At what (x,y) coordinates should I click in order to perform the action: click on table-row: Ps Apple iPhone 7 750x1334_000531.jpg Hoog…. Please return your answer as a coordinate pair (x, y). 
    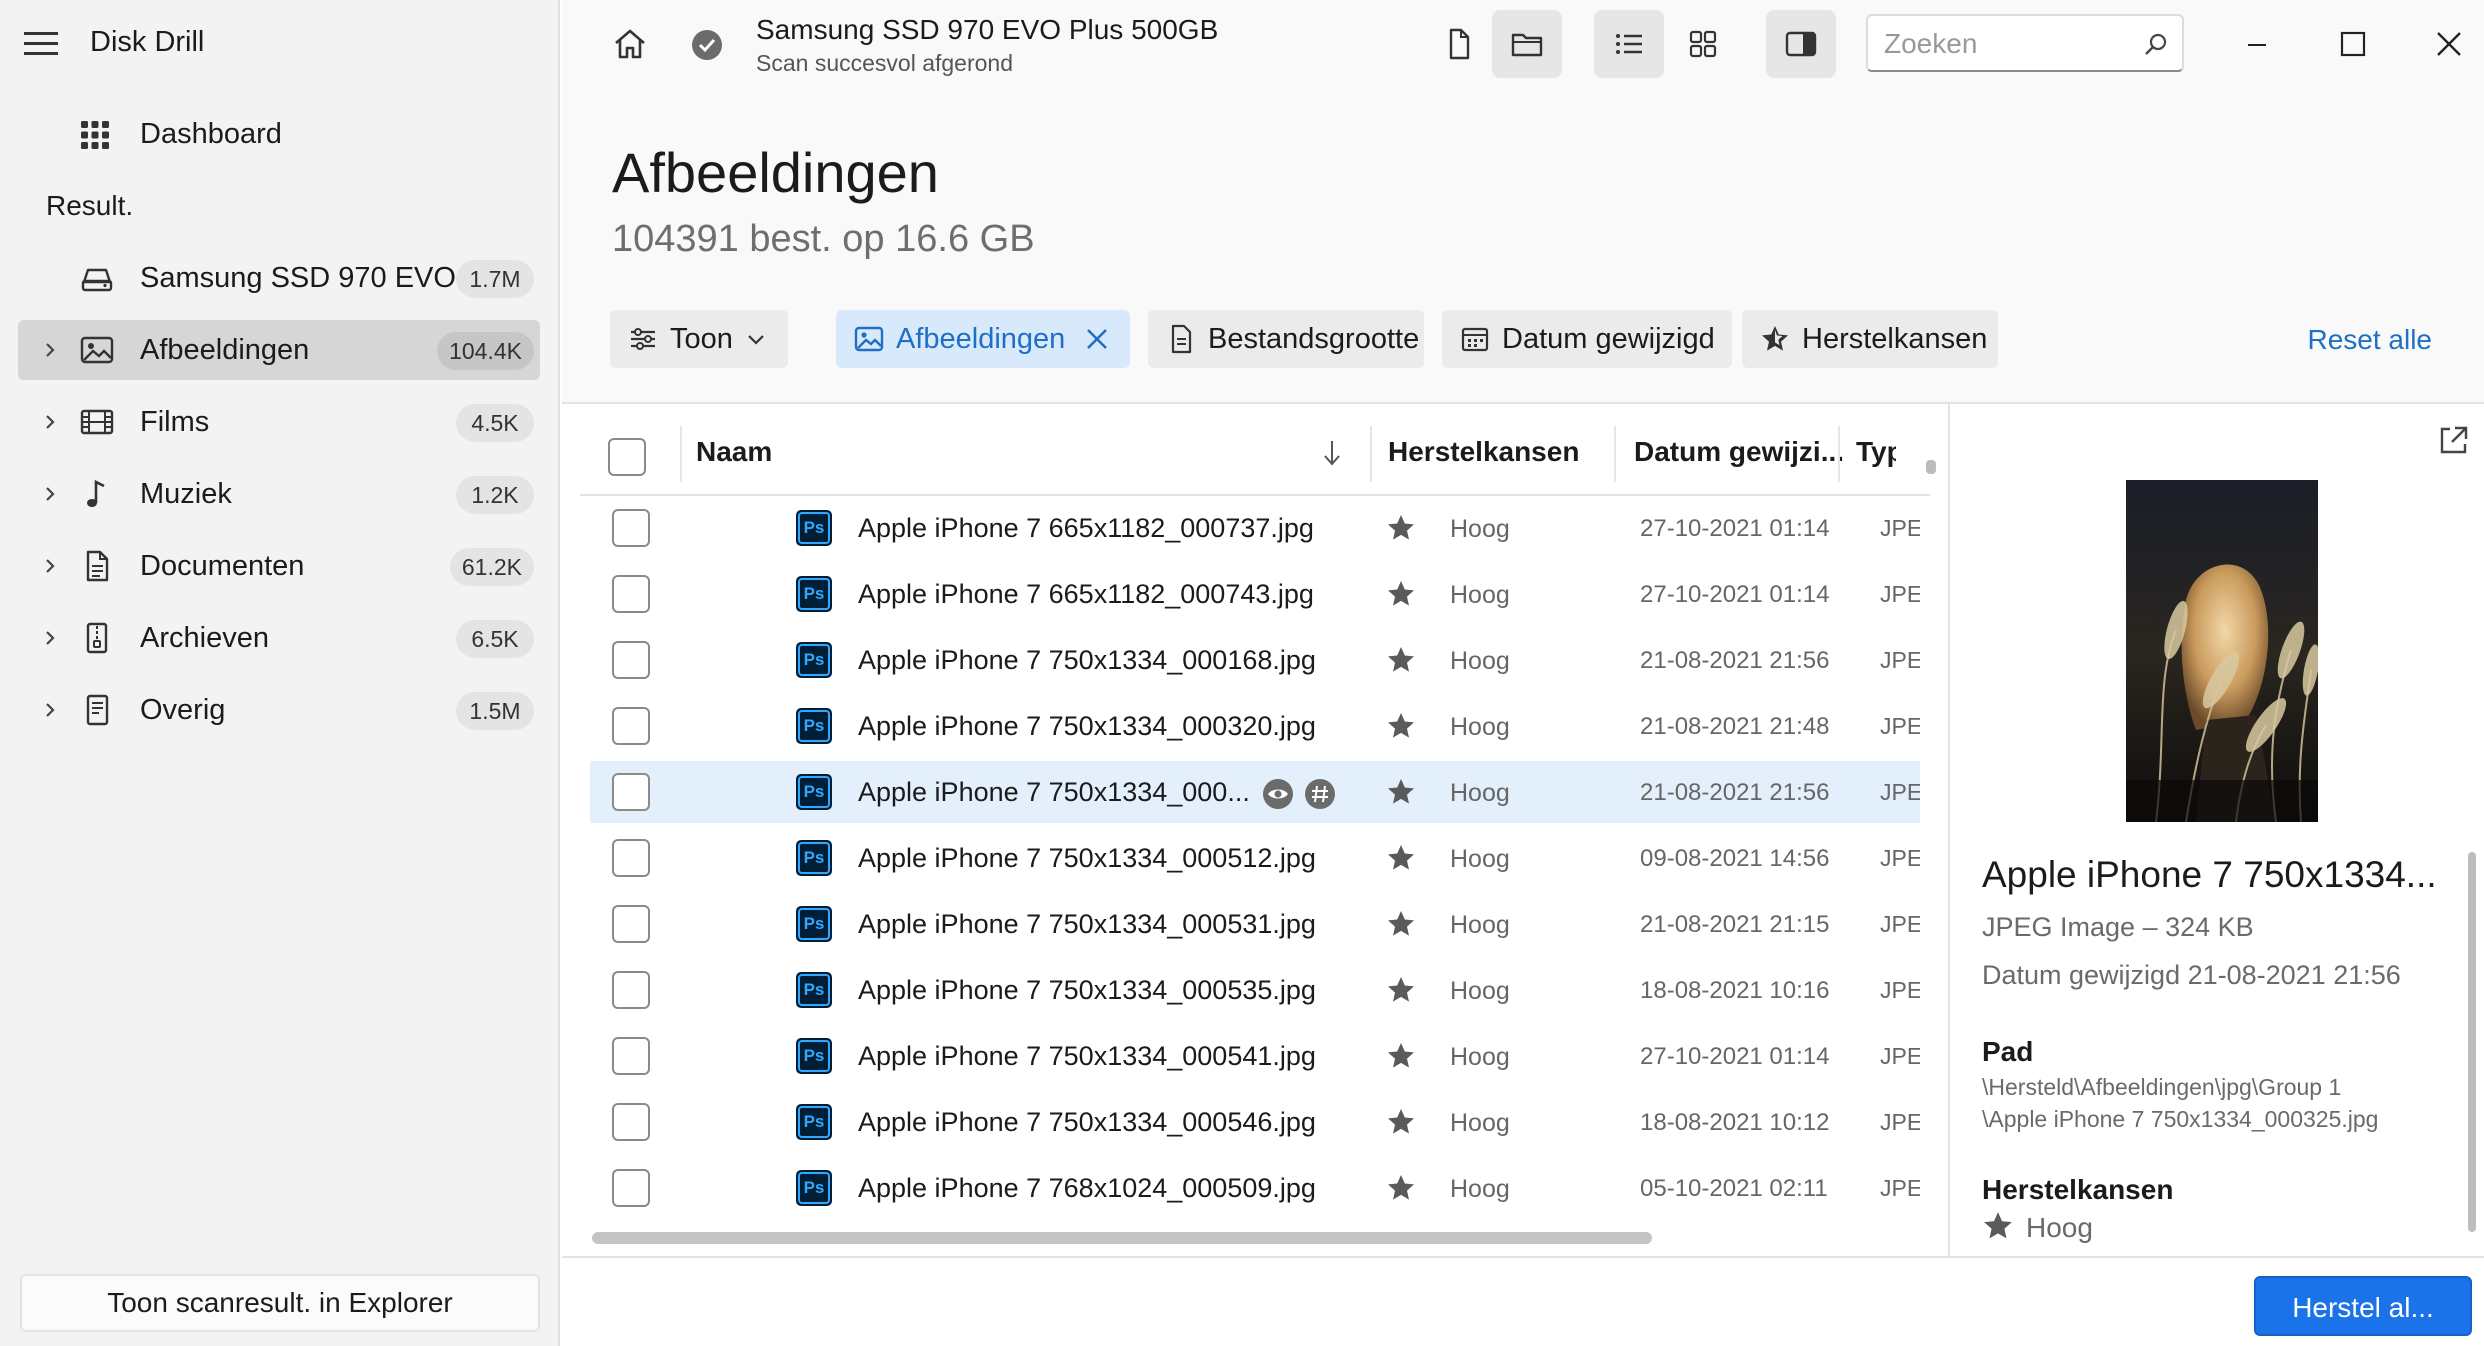
    Looking at the image, I should click on (1255, 924).